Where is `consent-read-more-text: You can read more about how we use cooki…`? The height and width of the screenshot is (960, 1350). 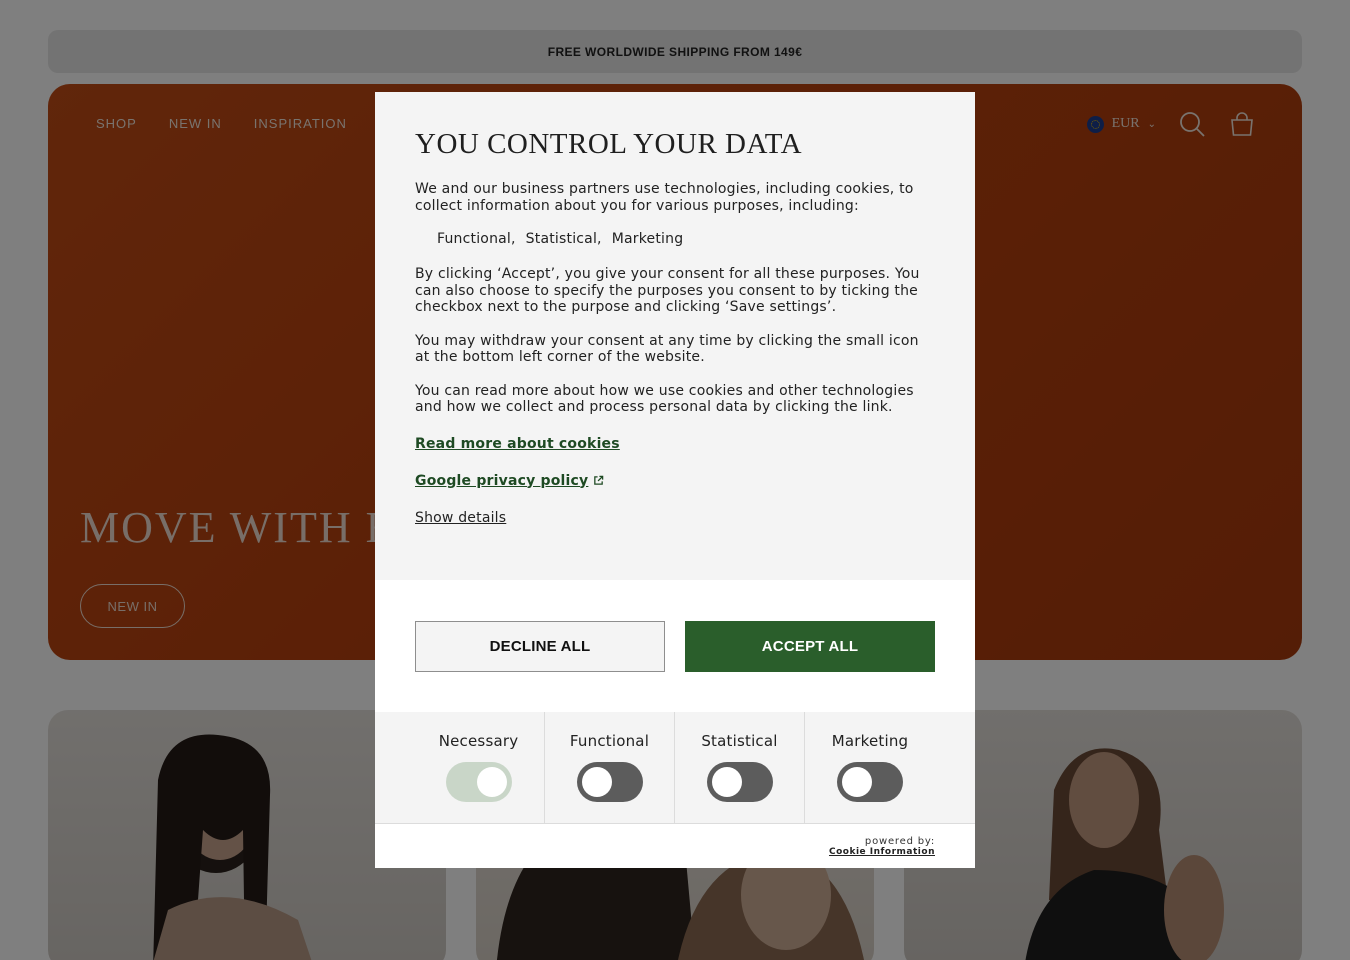 consent-read-more-text: You can read more about how we use cooki… is located at coordinates (664, 399).